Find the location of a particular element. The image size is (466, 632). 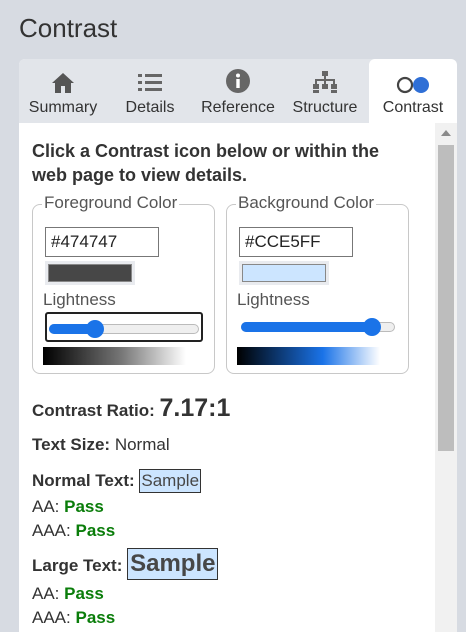

large-aa-result: AA: Pass is located at coordinates (68, 594).